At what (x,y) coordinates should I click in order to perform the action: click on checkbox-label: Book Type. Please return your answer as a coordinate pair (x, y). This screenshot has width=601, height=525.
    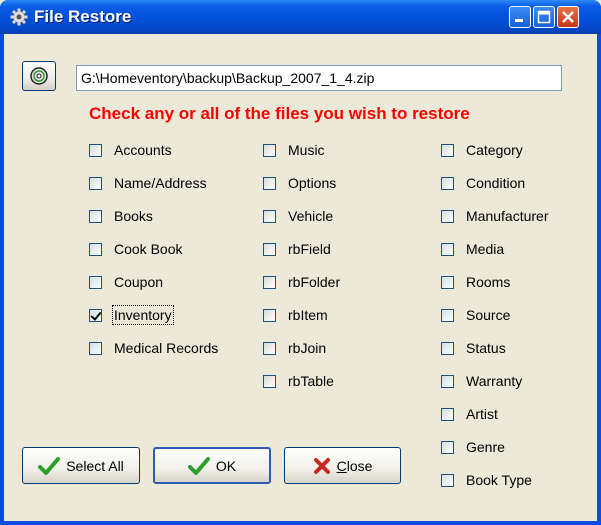
    Looking at the image, I should click on (499, 480).